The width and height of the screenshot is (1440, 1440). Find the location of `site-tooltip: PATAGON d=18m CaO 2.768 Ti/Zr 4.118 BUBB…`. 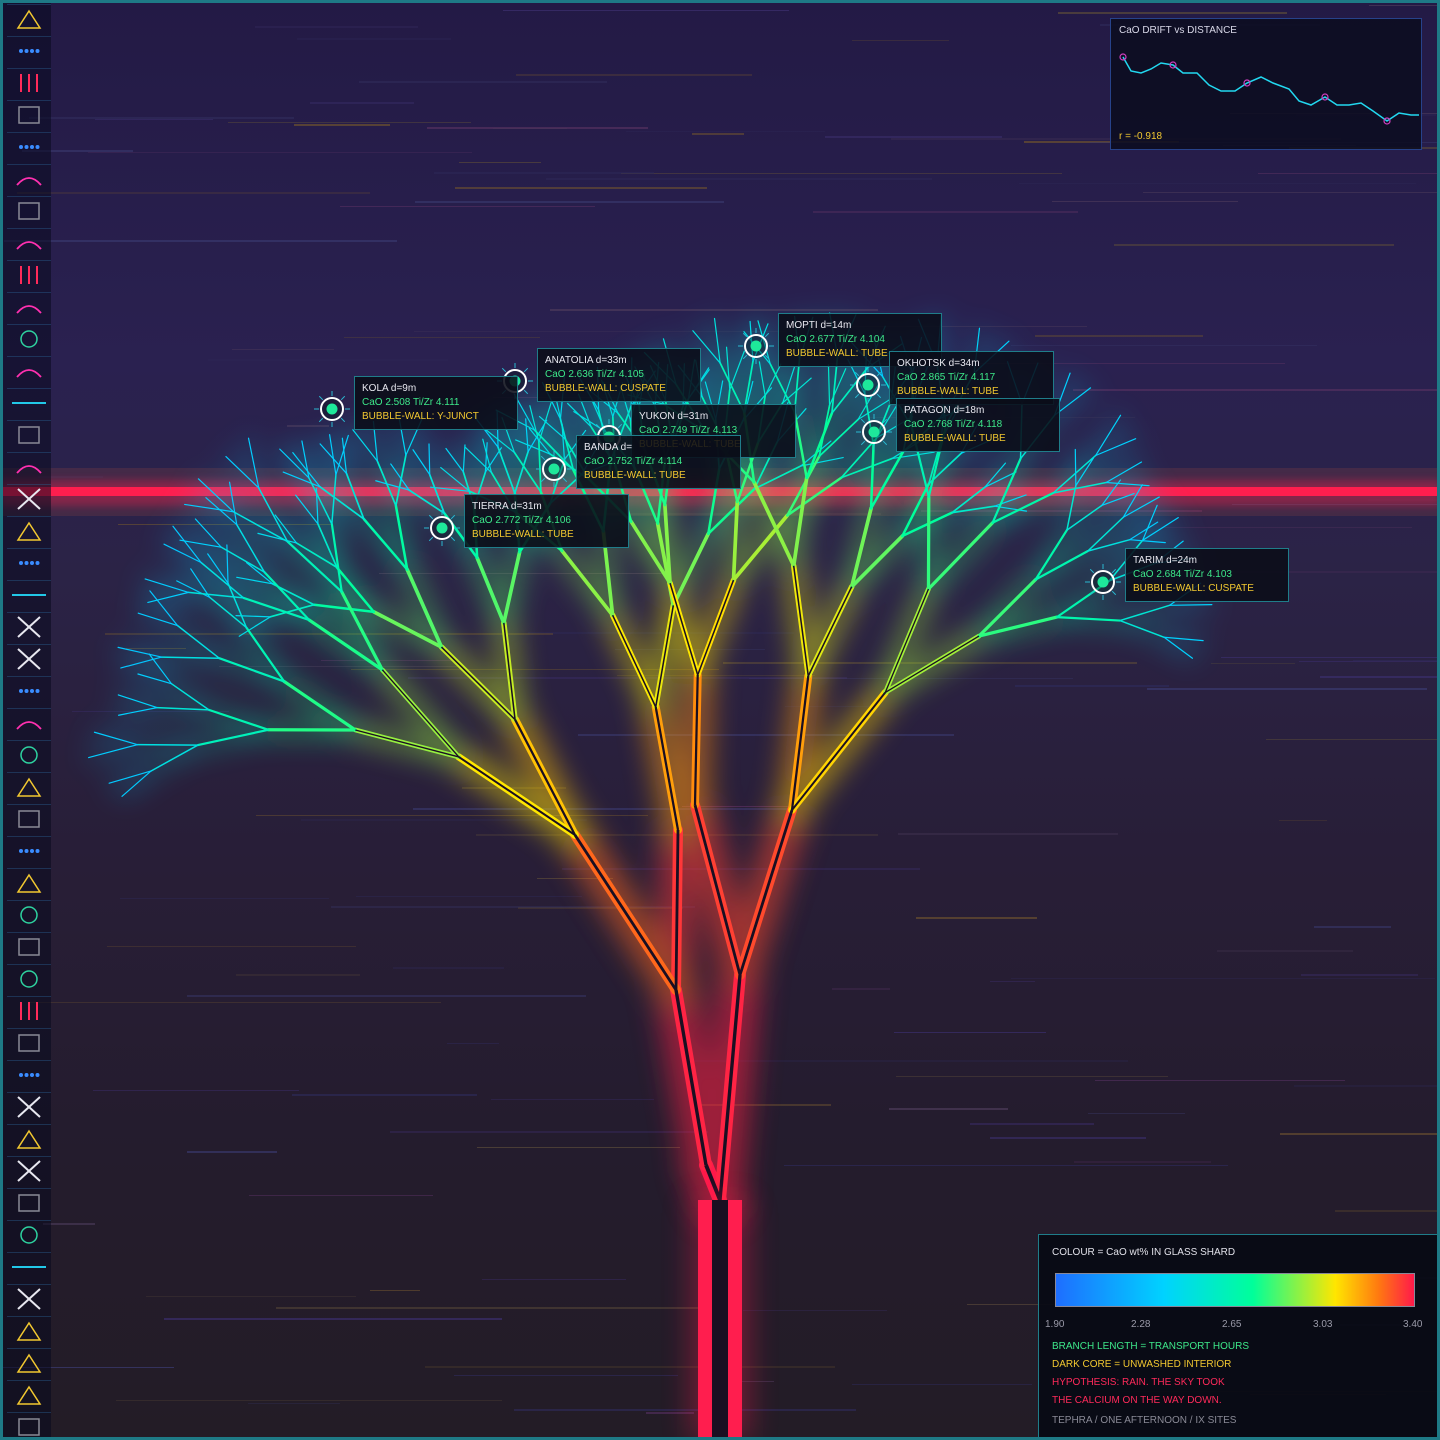

site-tooltip: PATAGON d=18m CaO 2.768 Ti/Zr 4.118 BUBB… is located at coordinates (978, 425).